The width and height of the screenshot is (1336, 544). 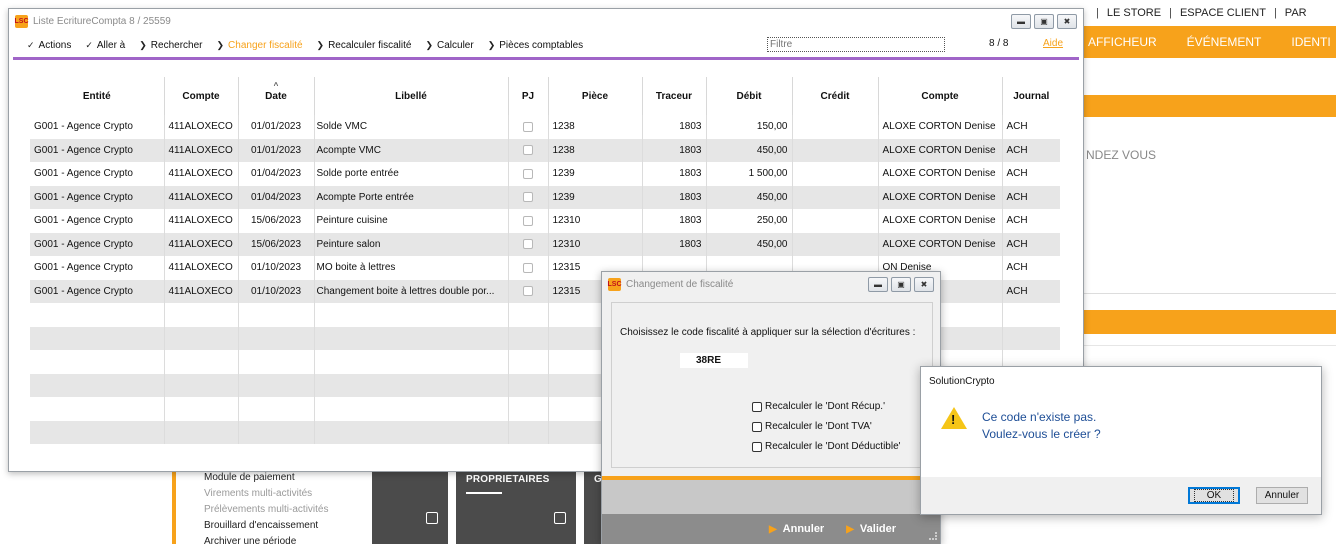 I want to click on menu-item-prelevements: Prélèvements multi-activités, so click(x=266, y=510).